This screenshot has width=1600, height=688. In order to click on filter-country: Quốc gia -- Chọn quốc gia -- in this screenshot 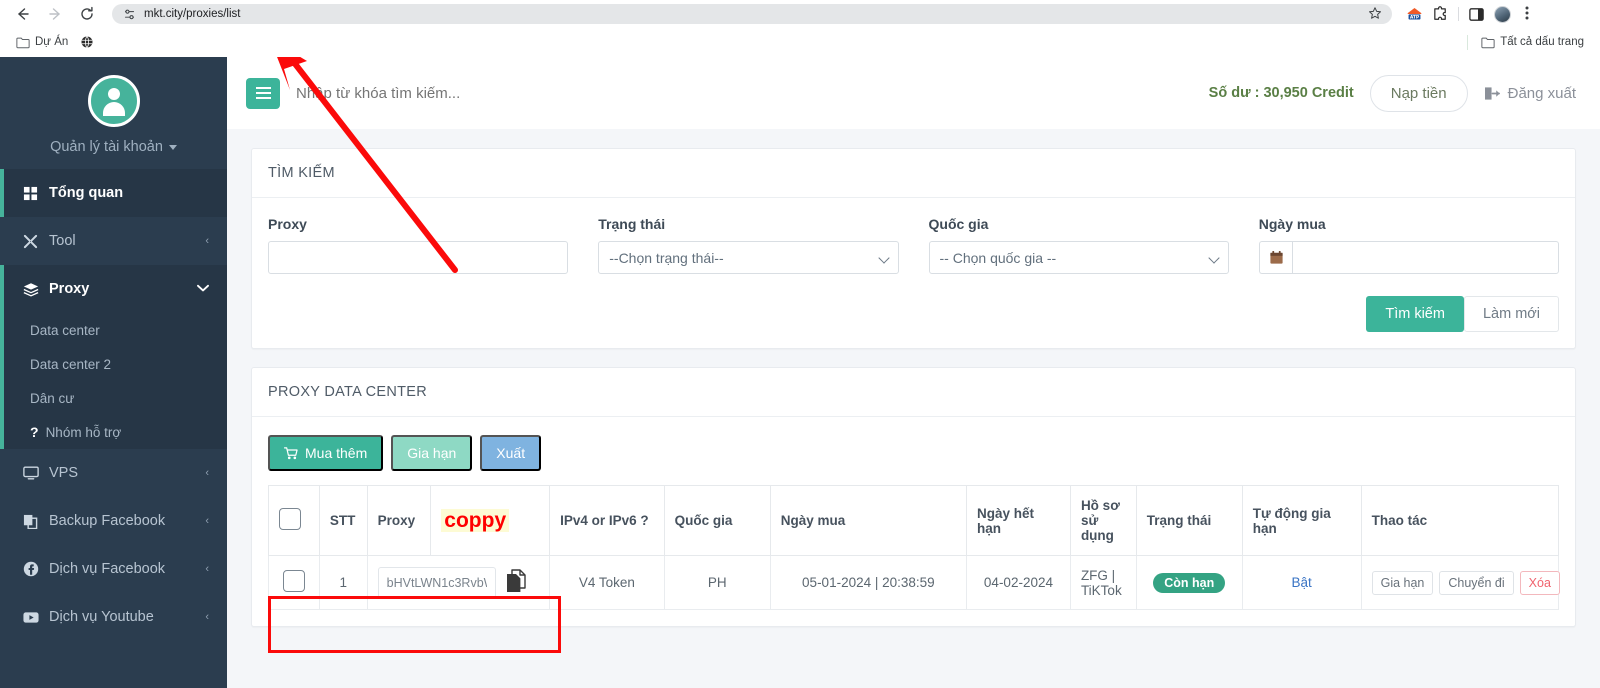, I will do `click(1078, 245)`.